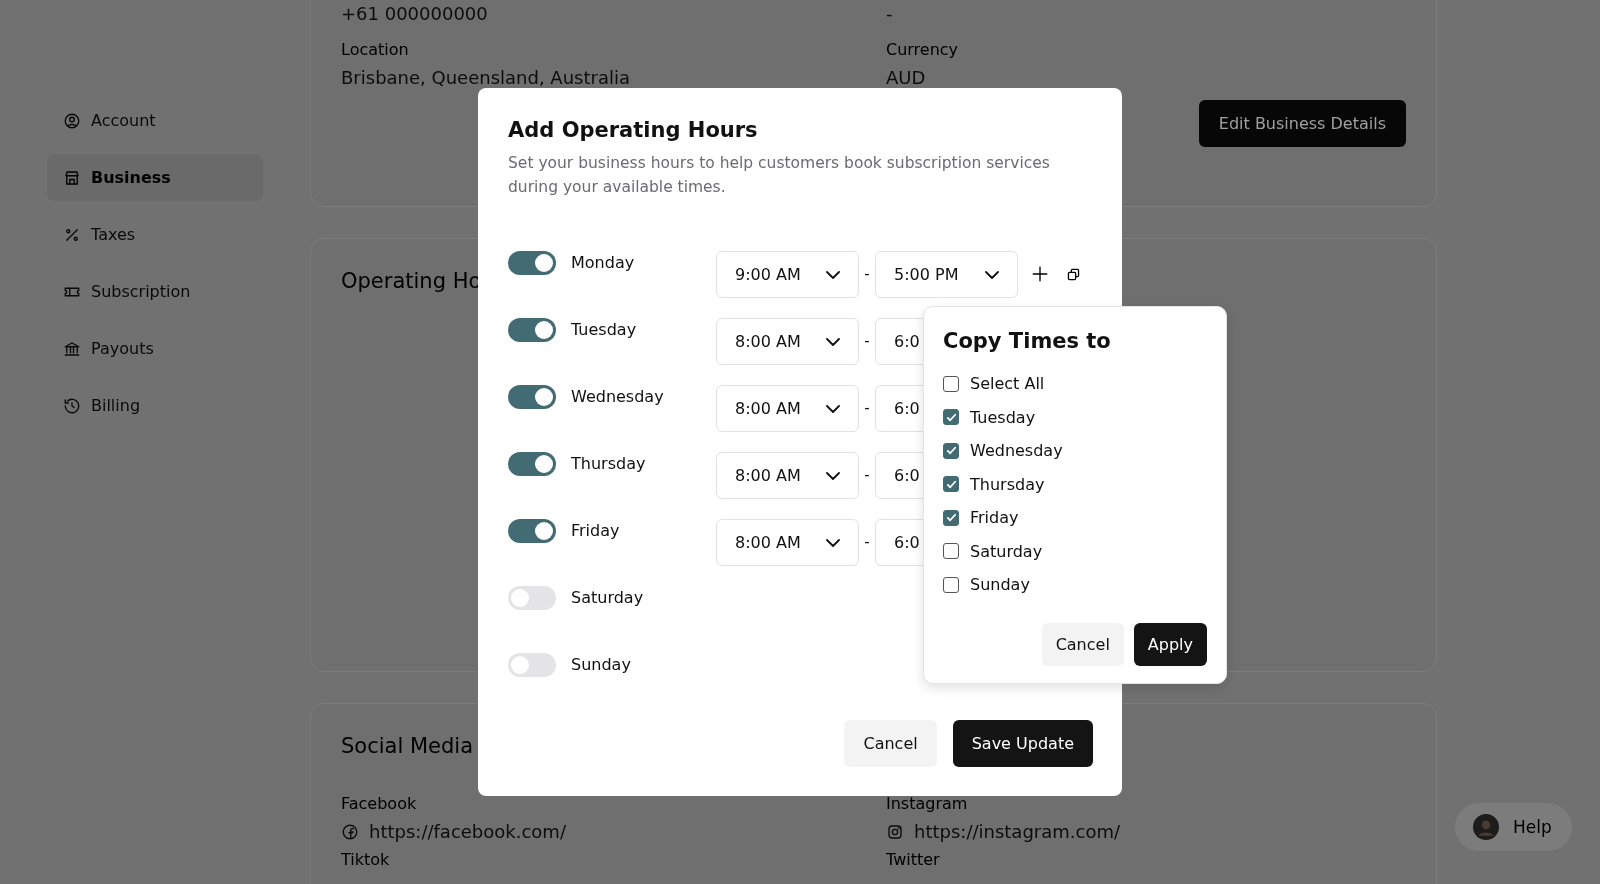  What do you see at coordinates (1027, 341) in the screenshot?
I see `popup-title: Copy Times to` at bounding box center [1027, 341].